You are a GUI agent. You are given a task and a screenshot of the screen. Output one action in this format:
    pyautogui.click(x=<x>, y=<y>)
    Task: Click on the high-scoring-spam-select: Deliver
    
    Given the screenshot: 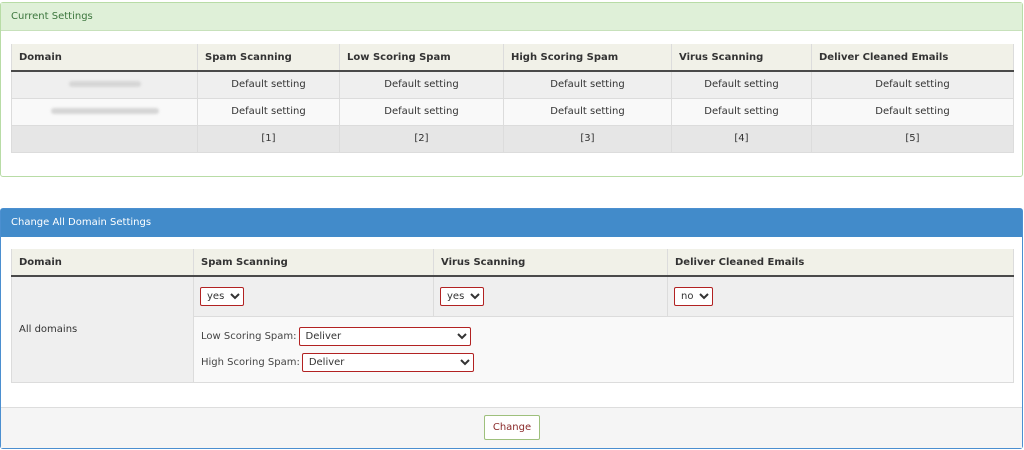 What is the action you would take?
    pyautogui.click(x=387, y=362)
    